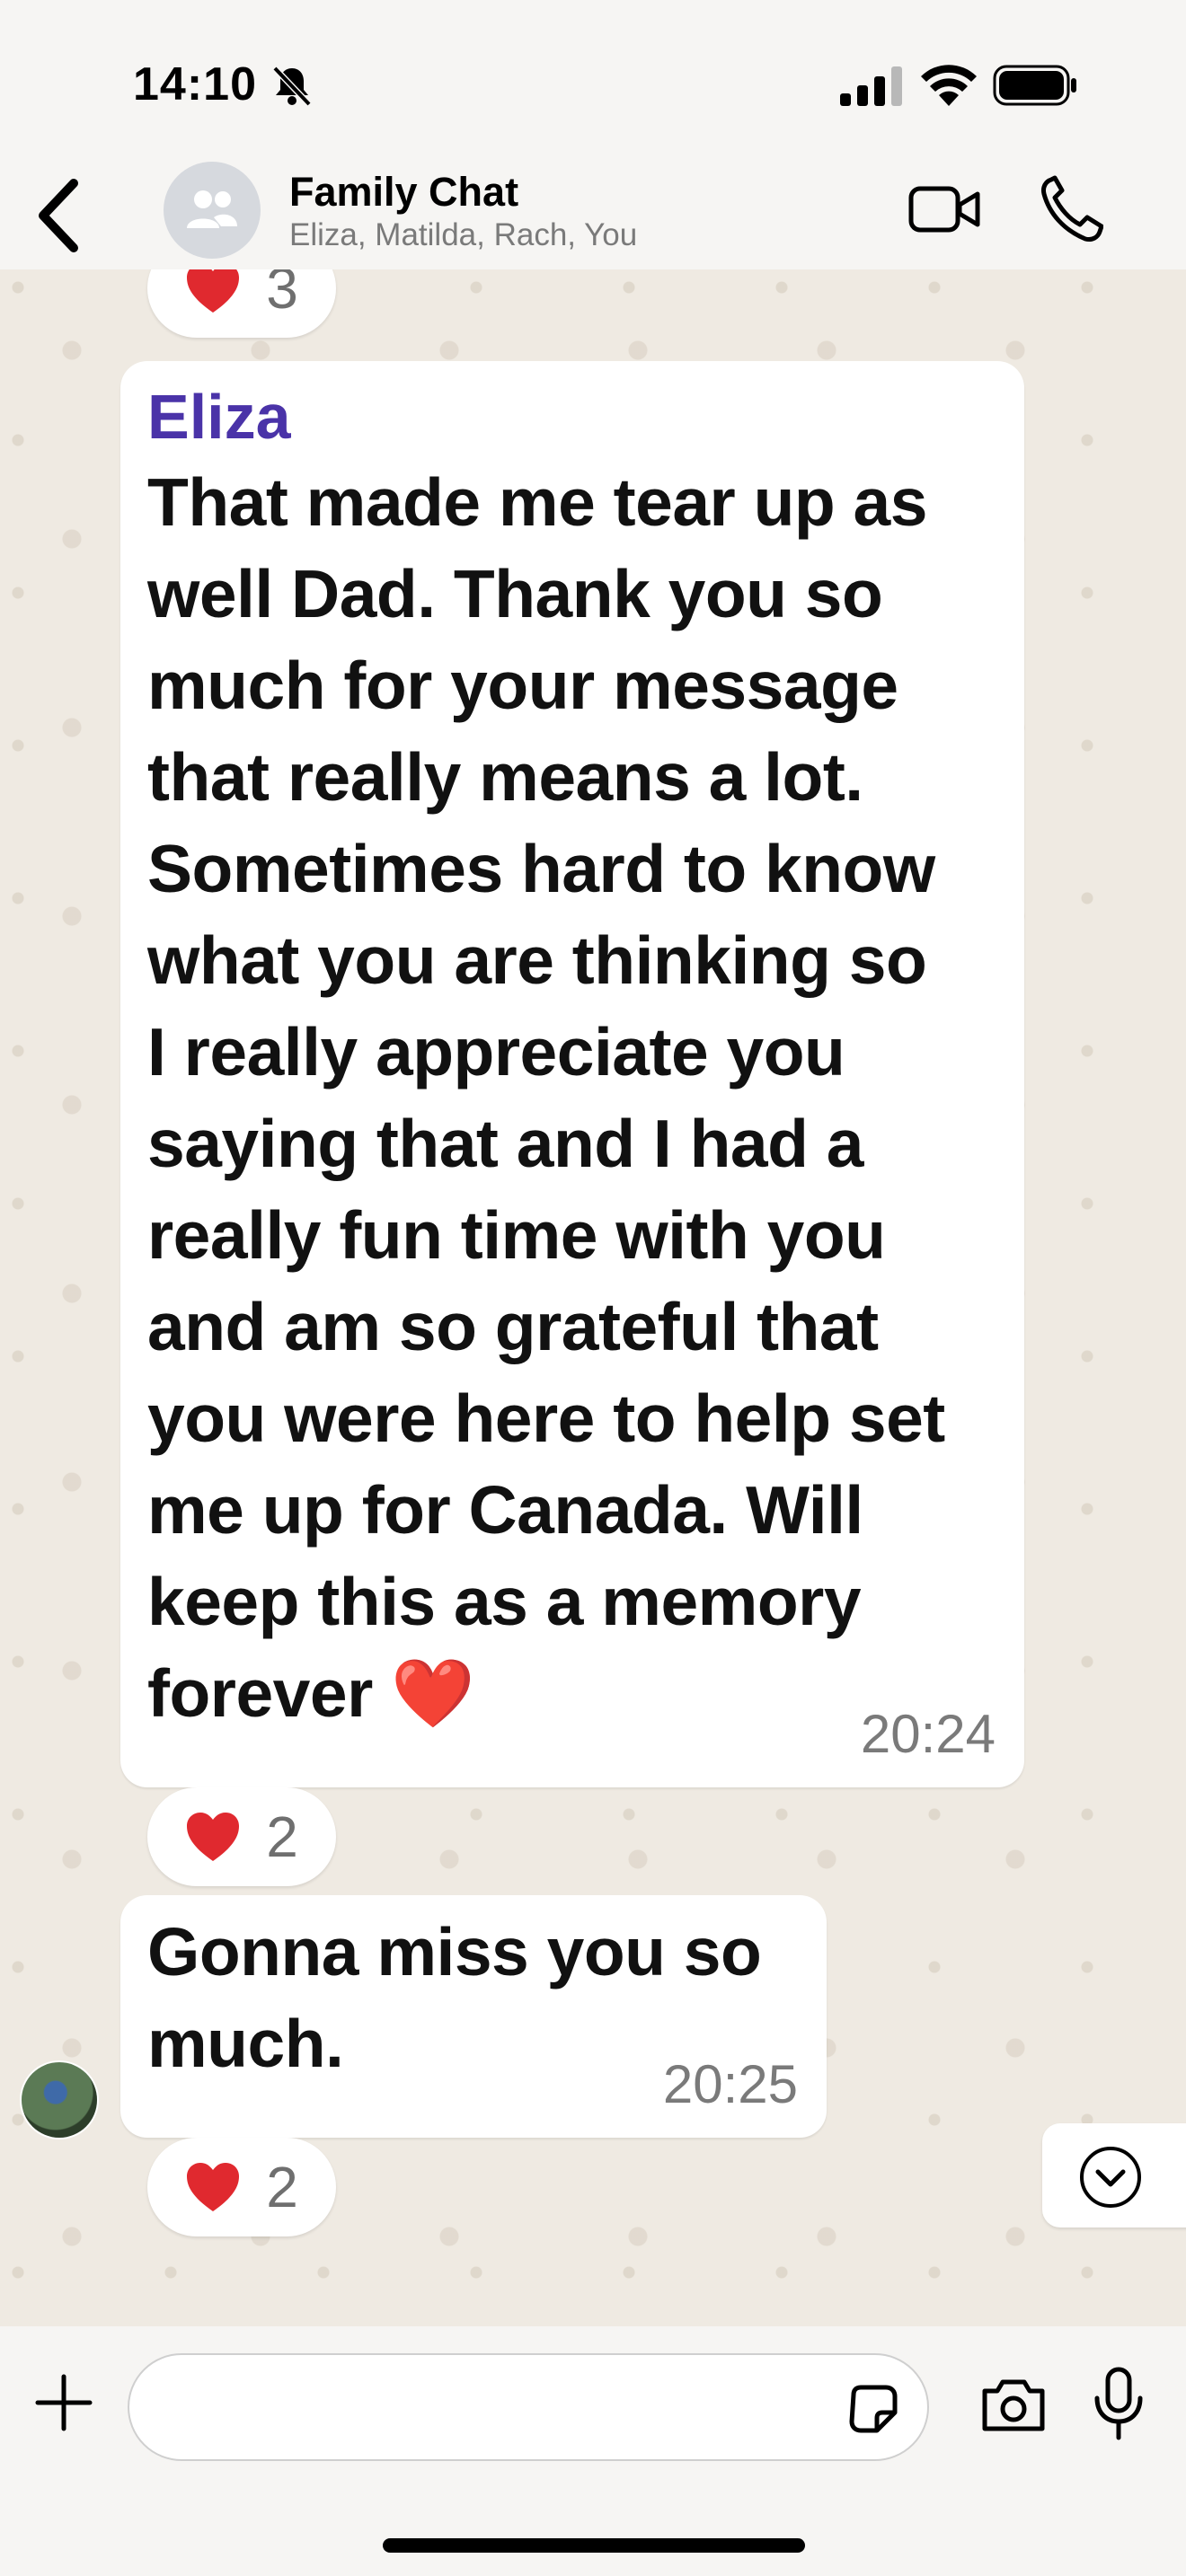 The height and width of the screenshot is (2576, 1186). I want to click on scroll-to-bottom-button, so click(1114, 2175).